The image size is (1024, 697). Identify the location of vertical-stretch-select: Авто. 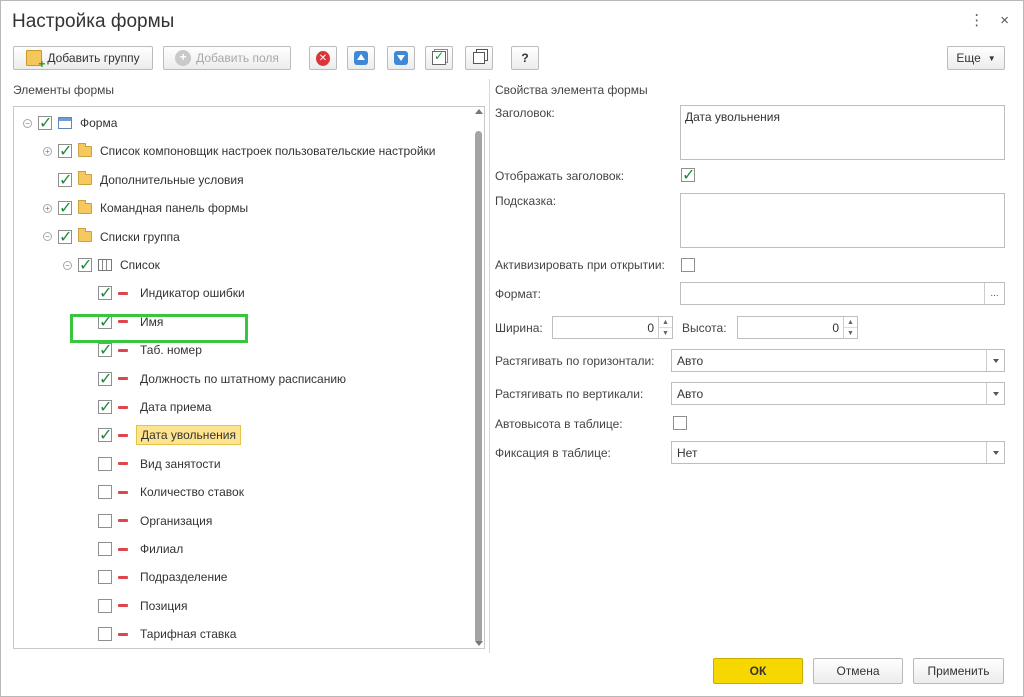
(838, 393).